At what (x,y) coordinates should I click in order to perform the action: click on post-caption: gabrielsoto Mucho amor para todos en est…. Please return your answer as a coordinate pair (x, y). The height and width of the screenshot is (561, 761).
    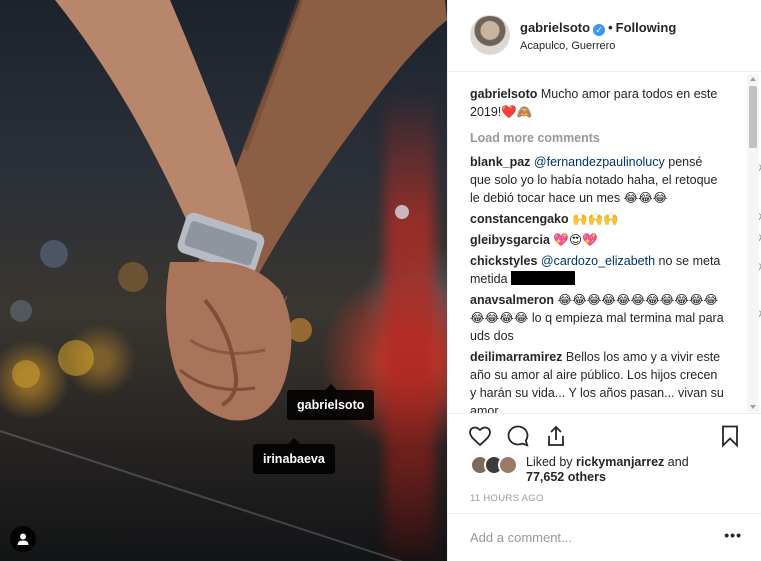
    Looking at the image, I should click on (597, 103).